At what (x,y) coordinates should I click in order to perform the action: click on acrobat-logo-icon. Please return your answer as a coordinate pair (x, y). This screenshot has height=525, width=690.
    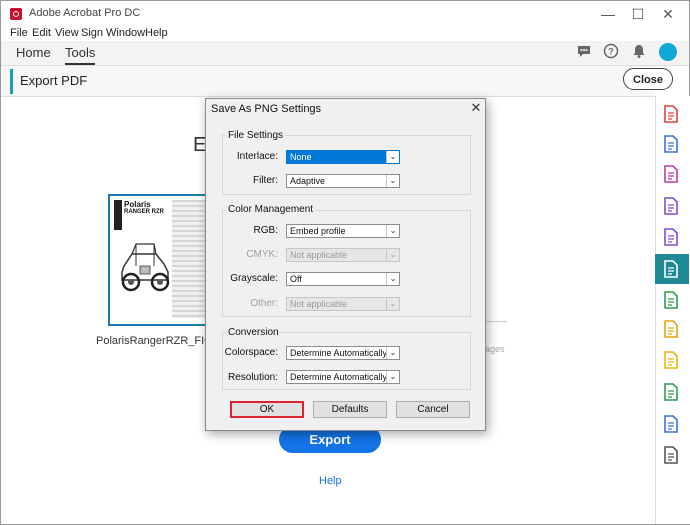
    Looking at the image, I should click on (16, 14).